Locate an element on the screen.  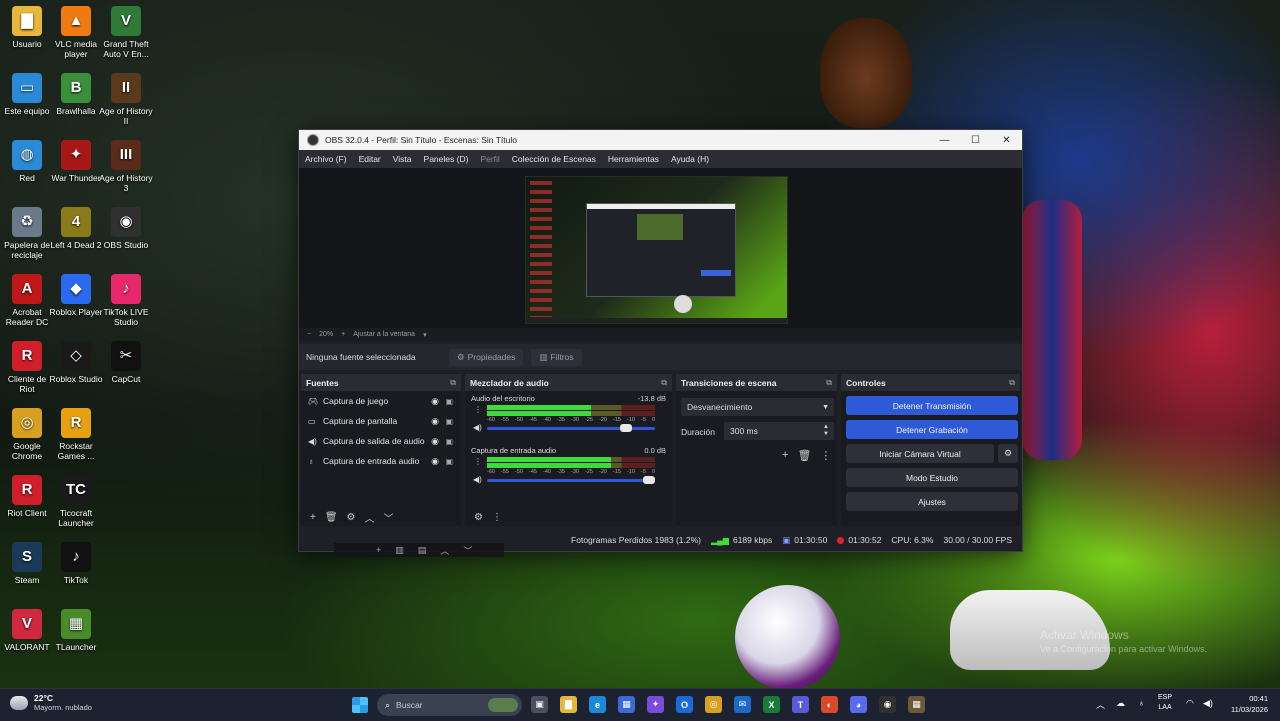
source-item-audio-output: ◀) Captura de salida de audio ◉ ▣ is located at coordinates (381, 441).